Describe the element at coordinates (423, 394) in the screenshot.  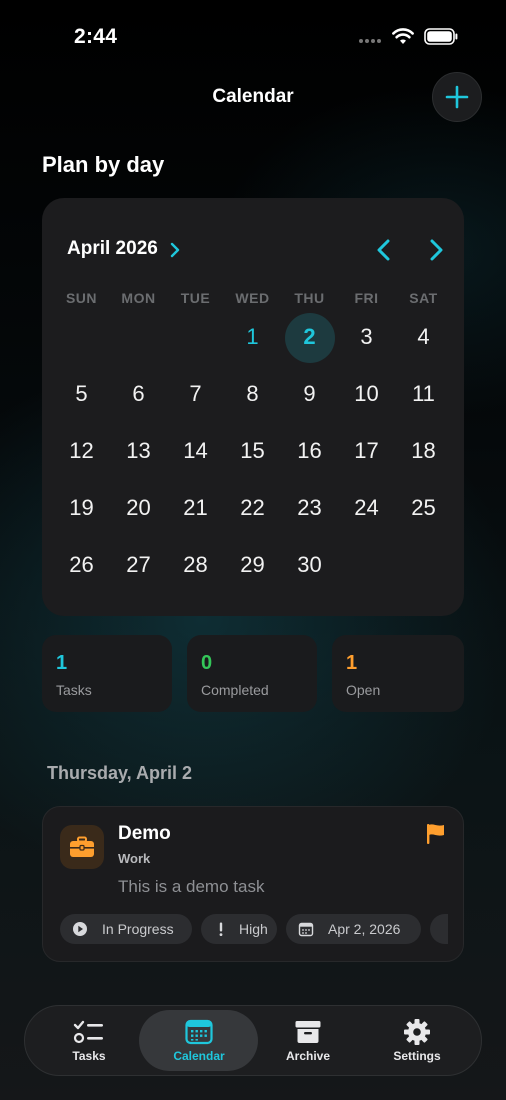
I see `calendar-day: 11` at that location.